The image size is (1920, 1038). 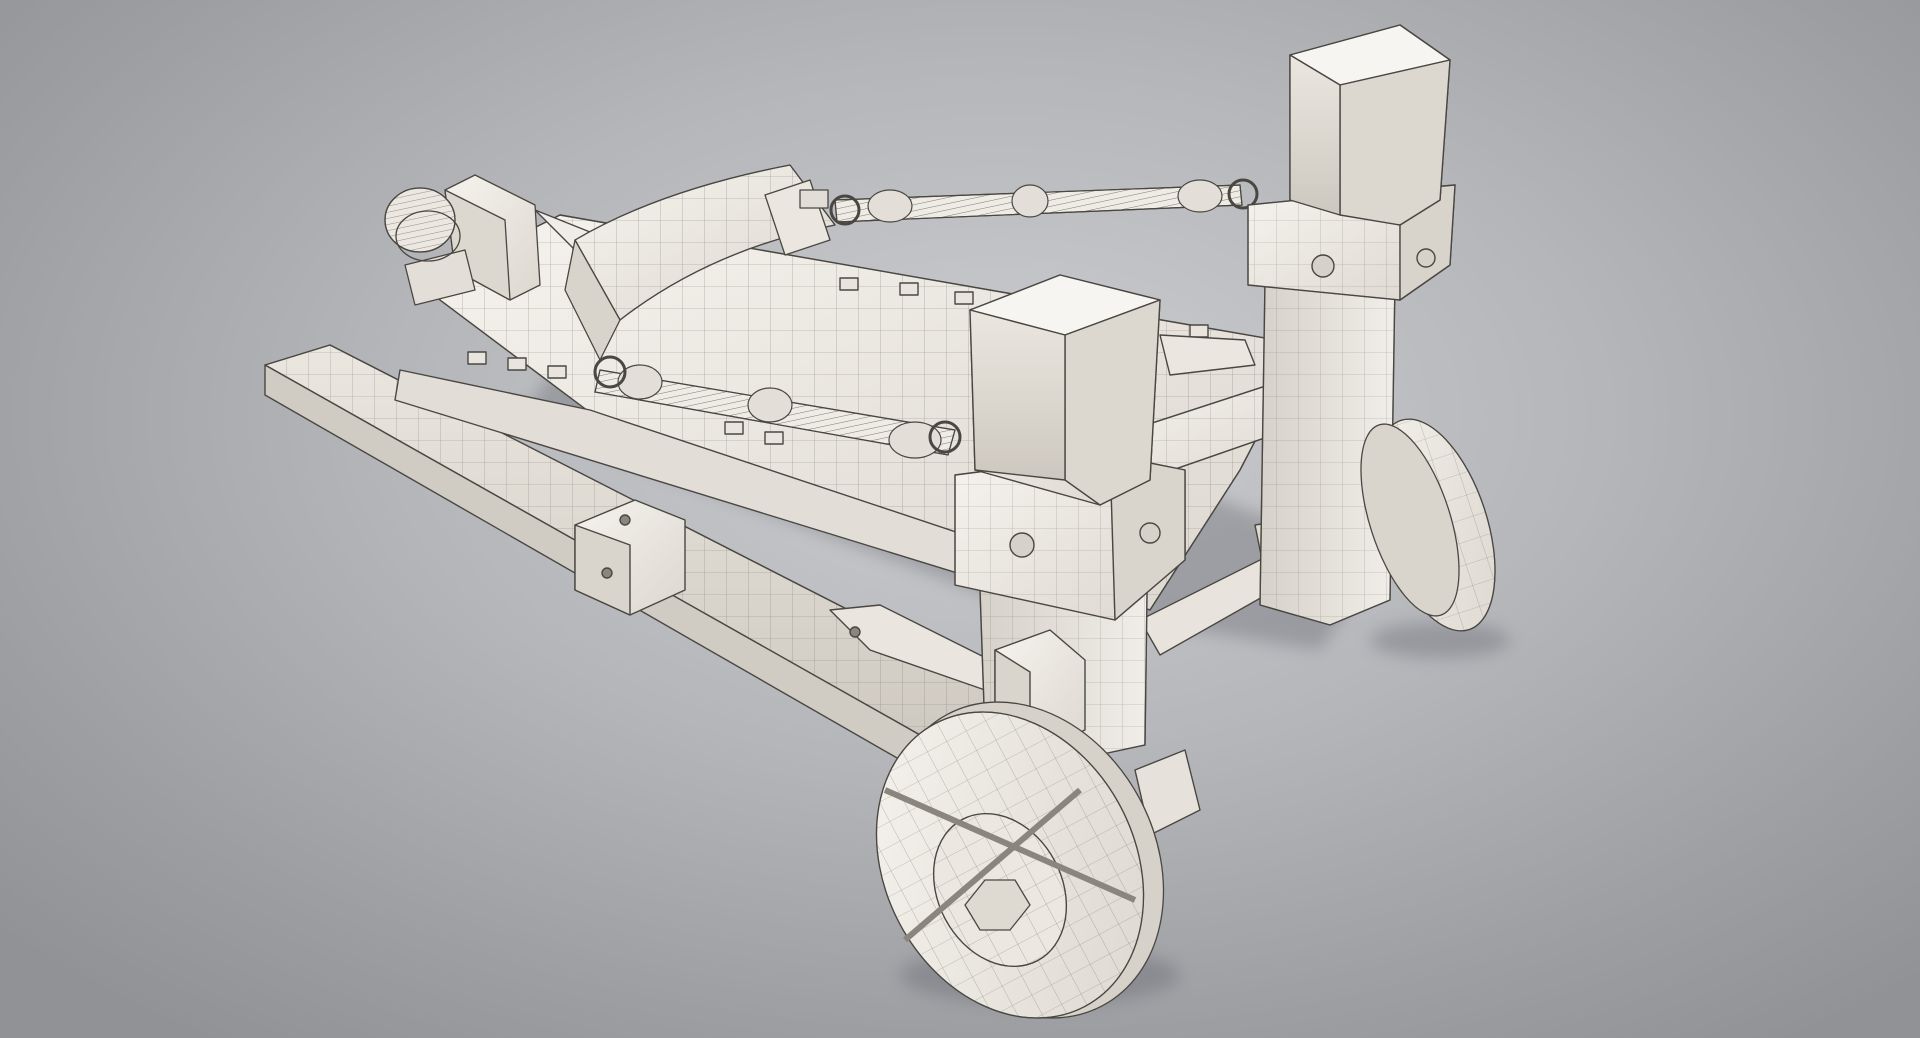 What do you see at coordinates (1044, 202) in the screenshot?
I see `torsion-rope-upper` at bounding box center [1044, 202].